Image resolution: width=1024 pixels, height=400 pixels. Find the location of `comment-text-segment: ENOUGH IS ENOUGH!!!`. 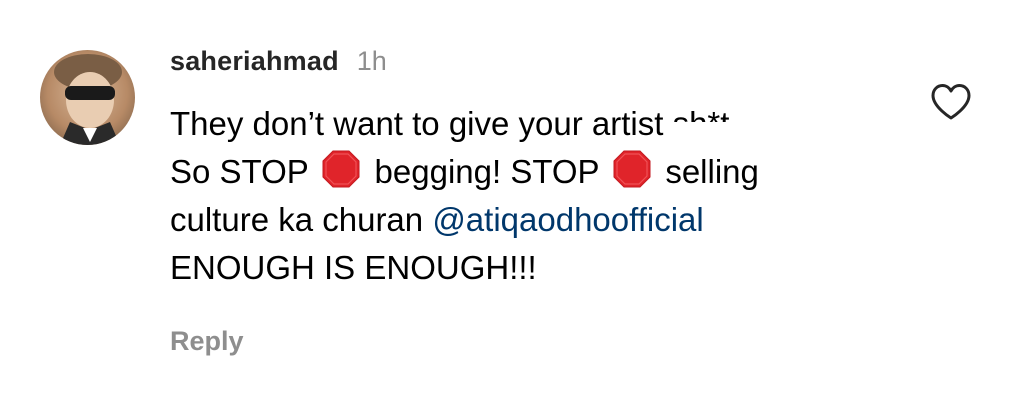

comment-text-segment: ENOUGH IS ENOUGH!!! is located at coordinates (353, 267).